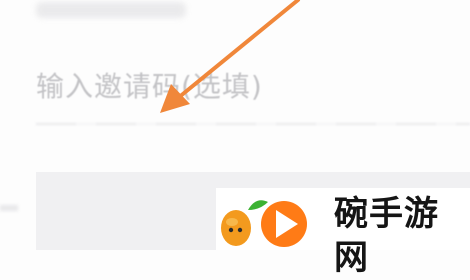  What do you see at coordinates (253, 124) in the screenshot?
I see `input-underline` at bounding box center [253, 124].